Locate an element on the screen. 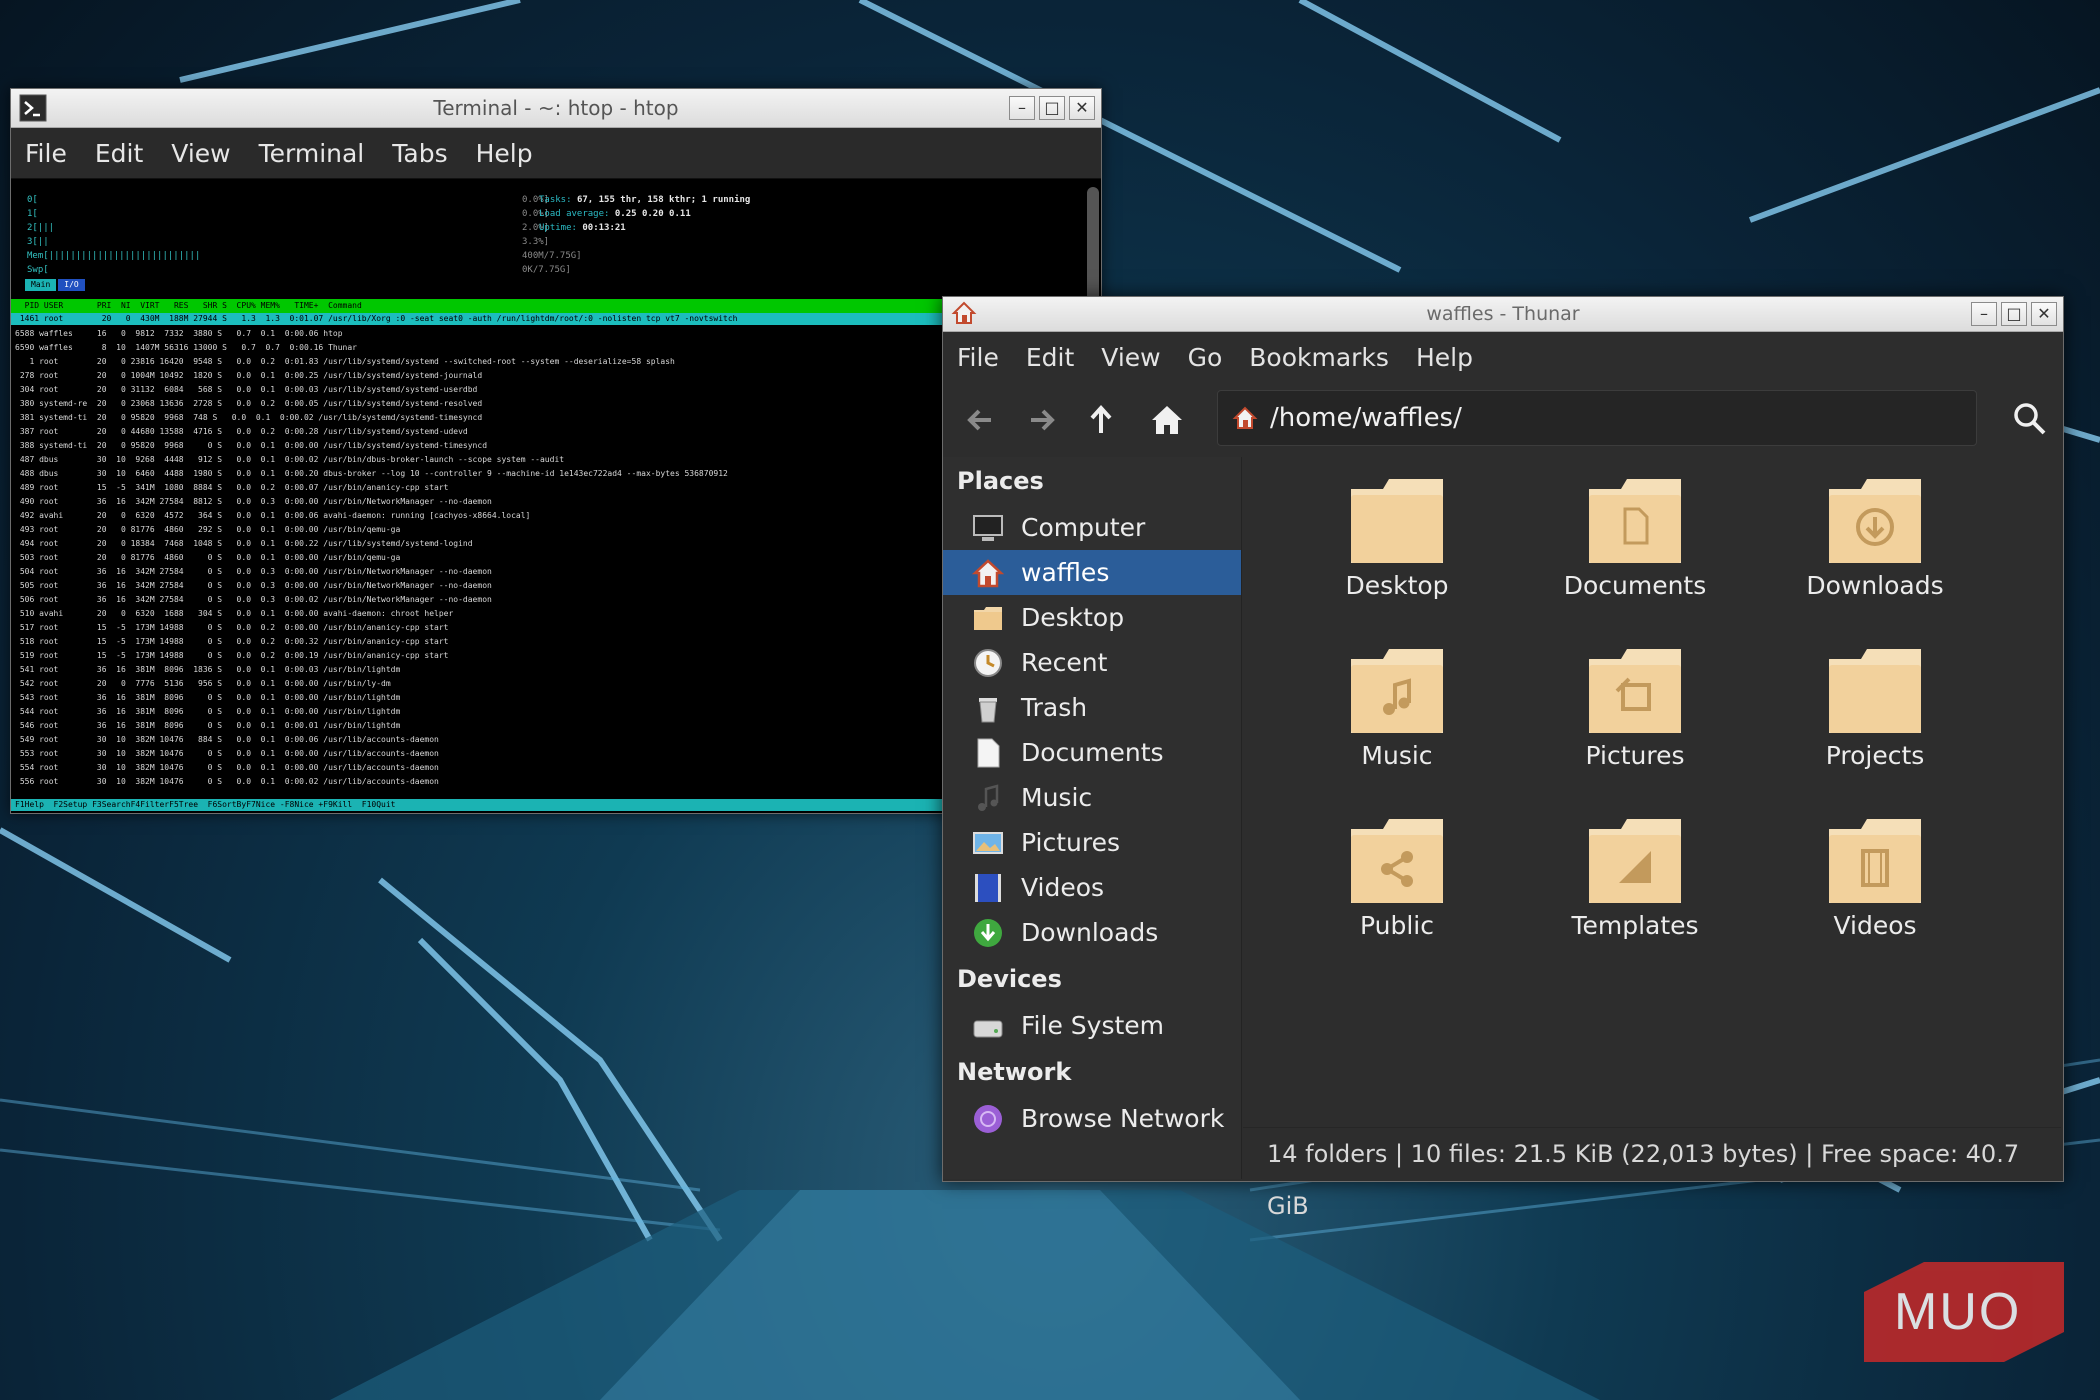  menu-terminal: Terminal is located at coordinates (312, 153).